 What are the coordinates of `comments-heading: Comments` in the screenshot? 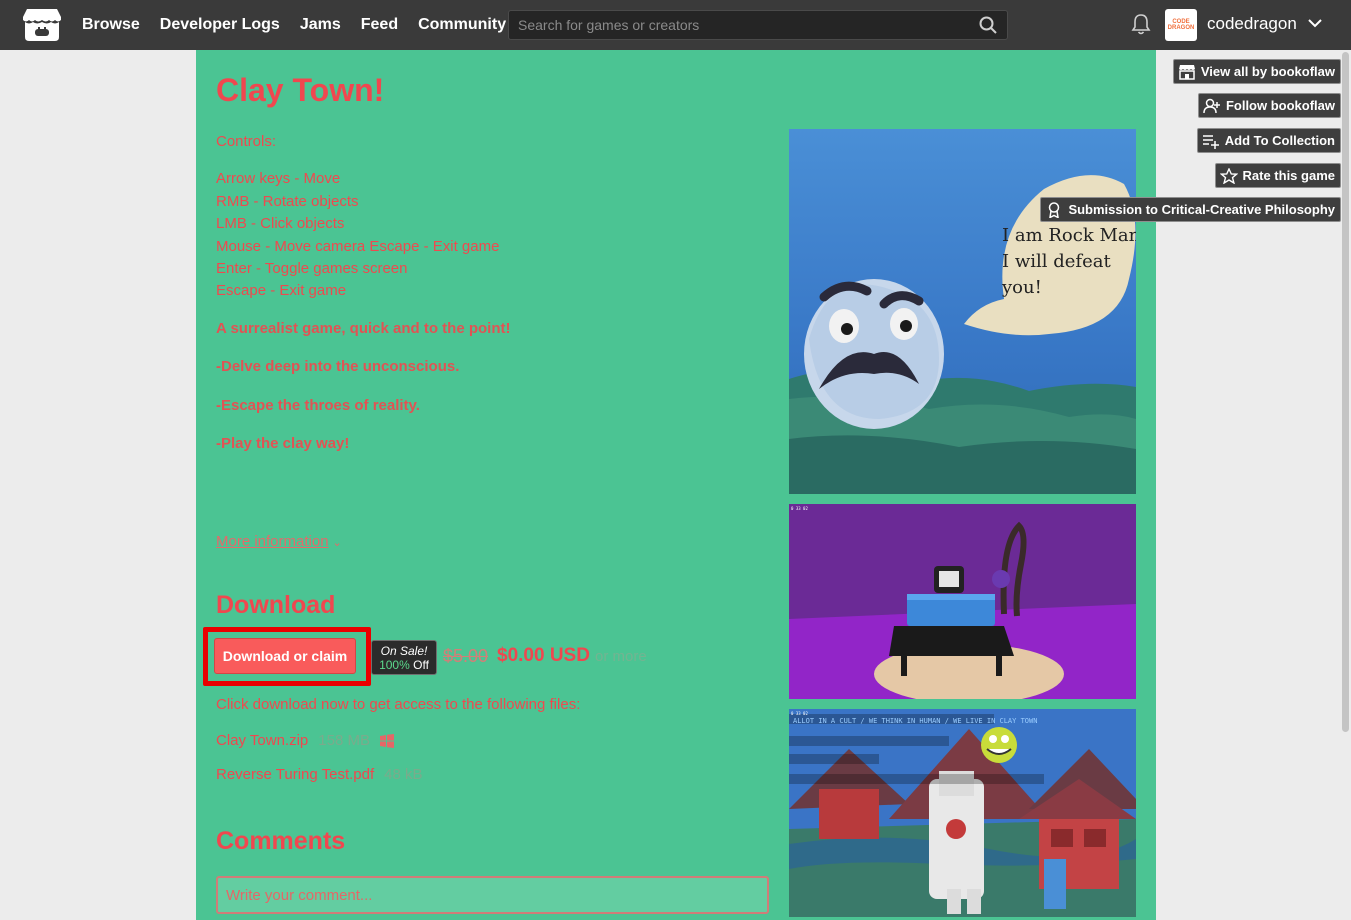 It's located at (281, 841).